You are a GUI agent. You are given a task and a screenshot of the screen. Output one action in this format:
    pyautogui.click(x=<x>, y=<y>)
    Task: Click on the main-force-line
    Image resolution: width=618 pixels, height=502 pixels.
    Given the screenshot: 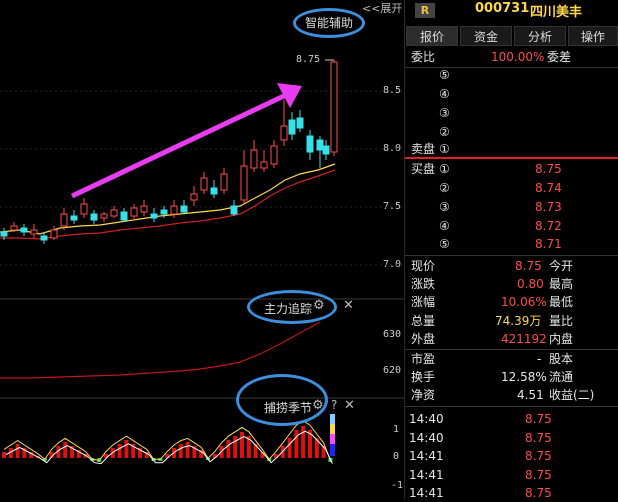 What is the action you would take?
    pyautogui.click(x=160, y=350)
    